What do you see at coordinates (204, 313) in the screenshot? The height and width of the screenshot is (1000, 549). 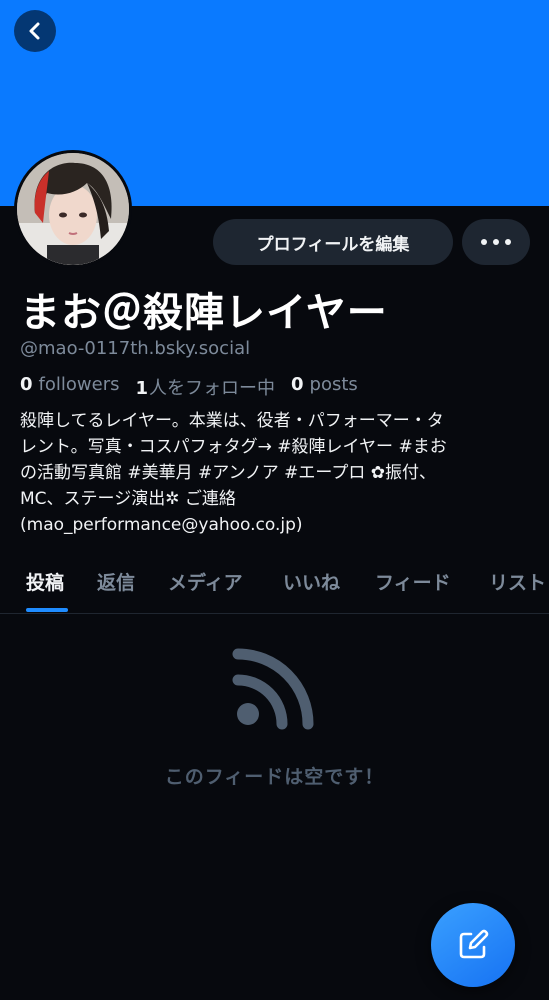 I see `display-name: まお＠殺陣レイヤー` at bounding box center [204, 313].